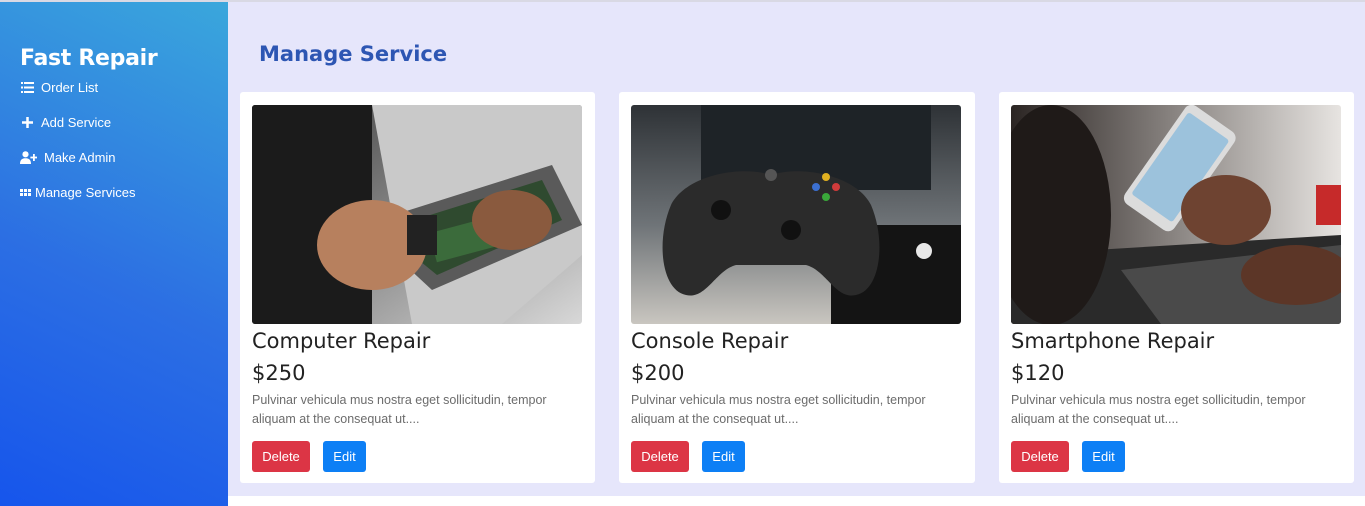 The width and height of the screenshot is (1365, 506). What do you see at coordinates (353, 54) in the screenshot?
I see `page-title: Manage Service` at bounding box center [353, 54].